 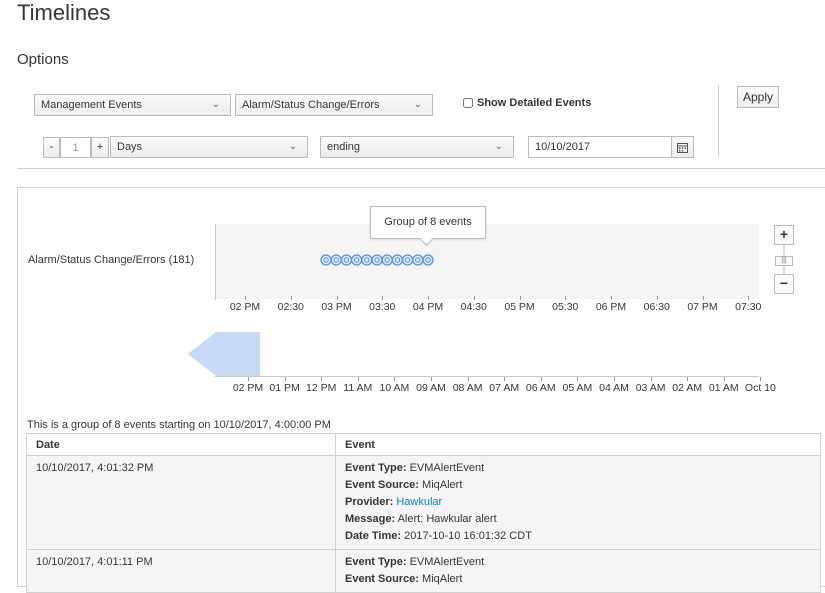 What do you see at coordinates (100, 147) in the screenshot?
I see `increment-button: +` at bounding box center [100, 147].